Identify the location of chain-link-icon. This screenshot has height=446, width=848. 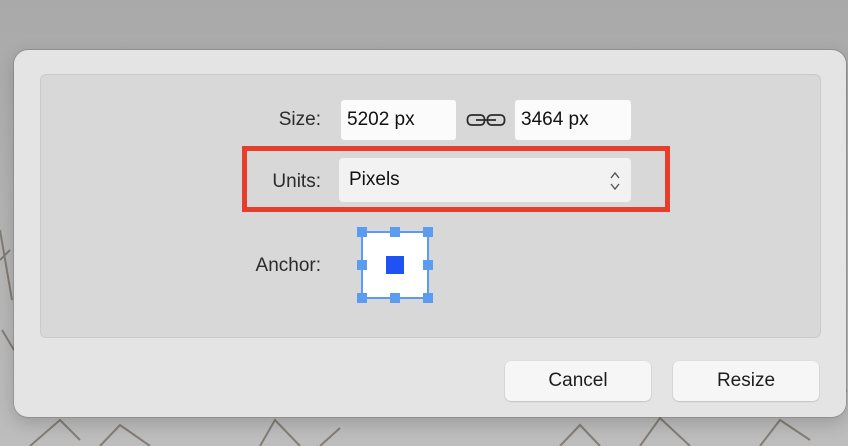
(486, 120).